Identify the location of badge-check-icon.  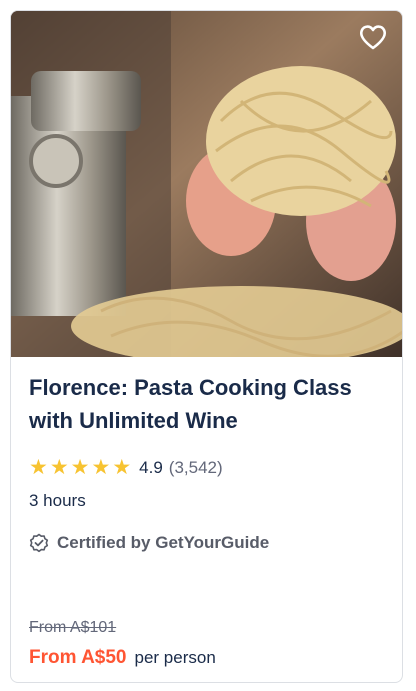
(39, 543).